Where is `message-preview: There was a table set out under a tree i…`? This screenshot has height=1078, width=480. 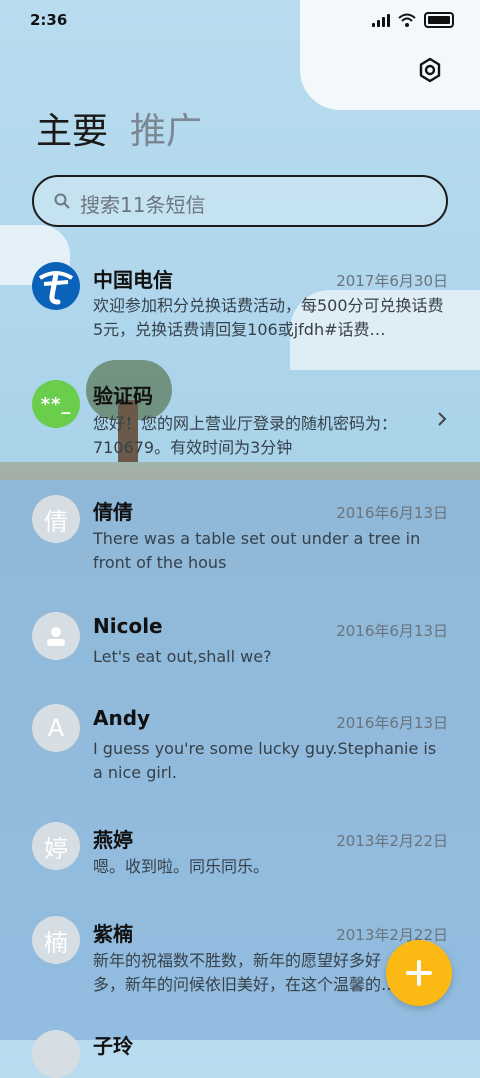 message-preview: There was a table set out under a tree i… is located at coordinates (257, 550).